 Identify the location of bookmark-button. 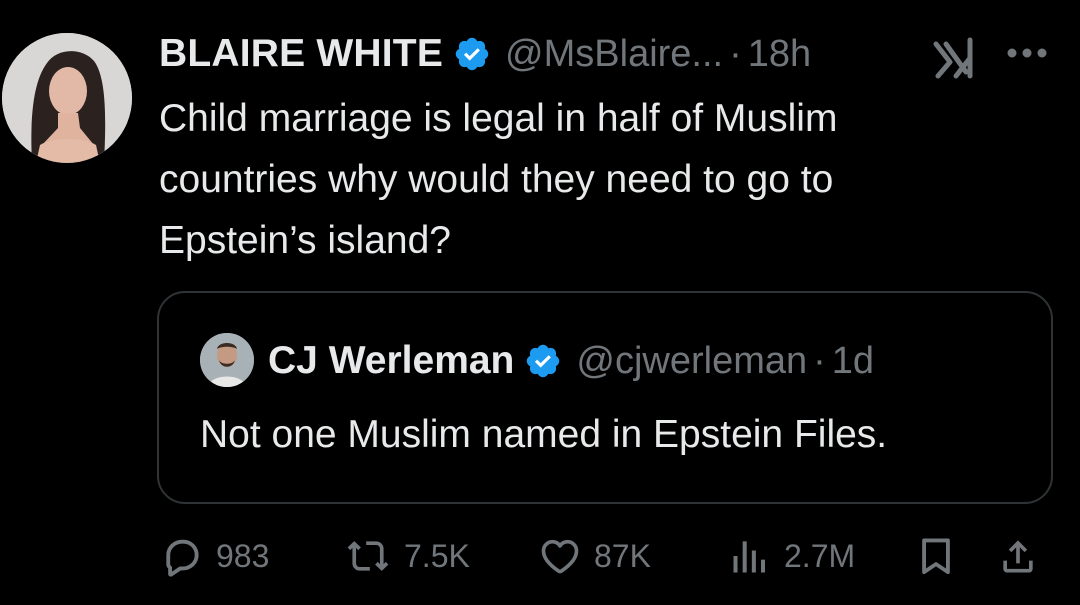
(936, 556).